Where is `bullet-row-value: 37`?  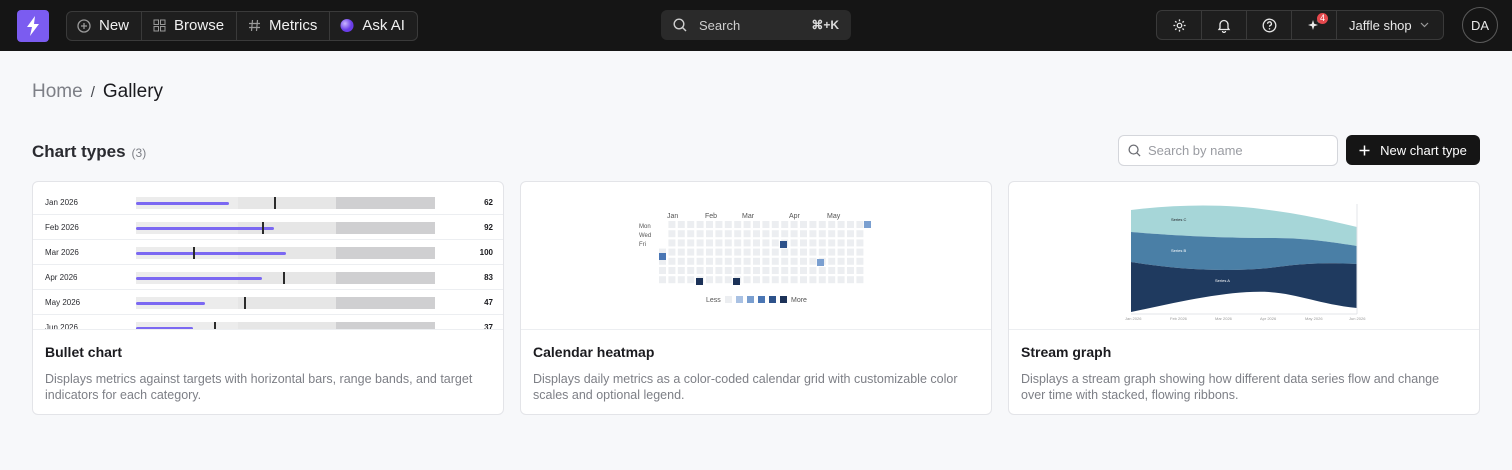
bullet-row-value: 37 is located at coordinates (488, 326).